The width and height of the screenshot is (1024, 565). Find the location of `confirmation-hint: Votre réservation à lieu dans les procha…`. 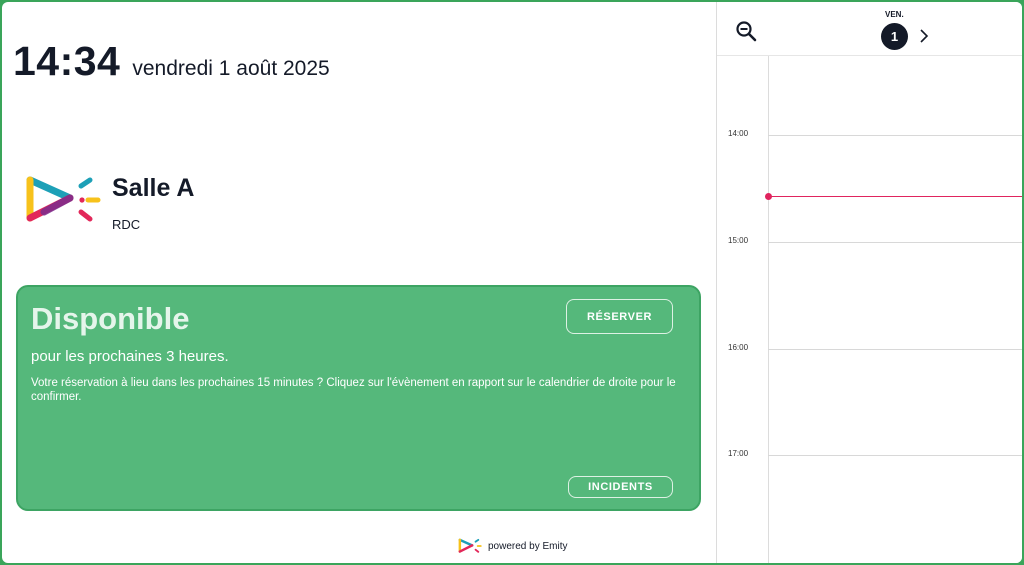

confirmation-hint: Votre réservation à lieu dans les procha… is located at coordinates (353, 390).